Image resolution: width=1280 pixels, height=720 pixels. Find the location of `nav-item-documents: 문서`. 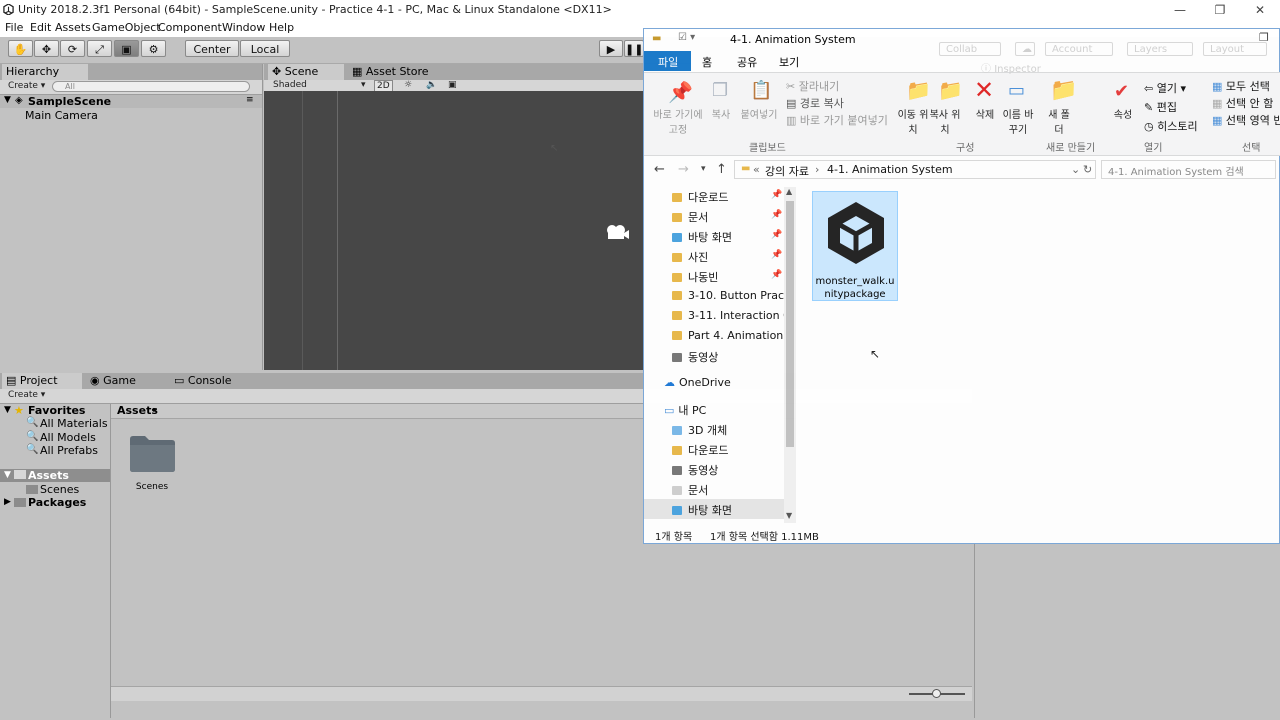

nav-item-documents: 문서 is located at coordinates (690, 217).